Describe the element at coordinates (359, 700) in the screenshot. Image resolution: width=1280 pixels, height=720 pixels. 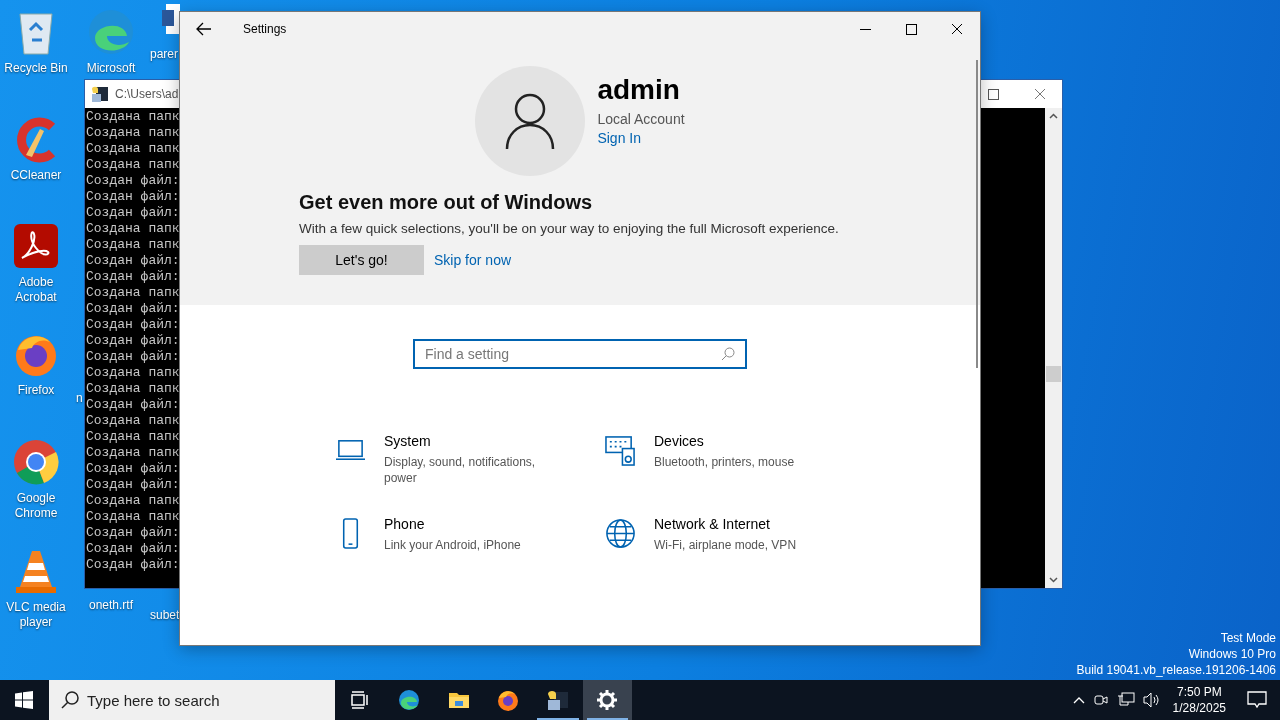
I see `task-view-icon` at that location.